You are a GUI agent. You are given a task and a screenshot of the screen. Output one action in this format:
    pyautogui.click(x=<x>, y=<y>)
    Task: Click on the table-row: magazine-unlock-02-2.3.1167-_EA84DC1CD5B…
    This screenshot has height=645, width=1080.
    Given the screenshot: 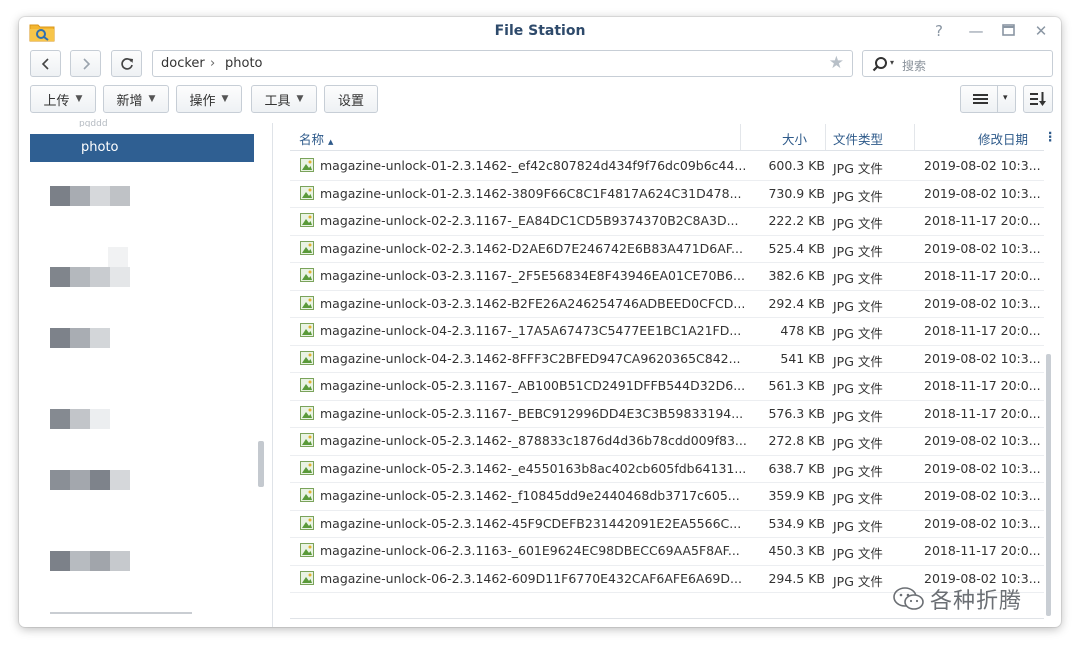 What is the action you would take?
    pyautogui.click(x=667, y=221)
    